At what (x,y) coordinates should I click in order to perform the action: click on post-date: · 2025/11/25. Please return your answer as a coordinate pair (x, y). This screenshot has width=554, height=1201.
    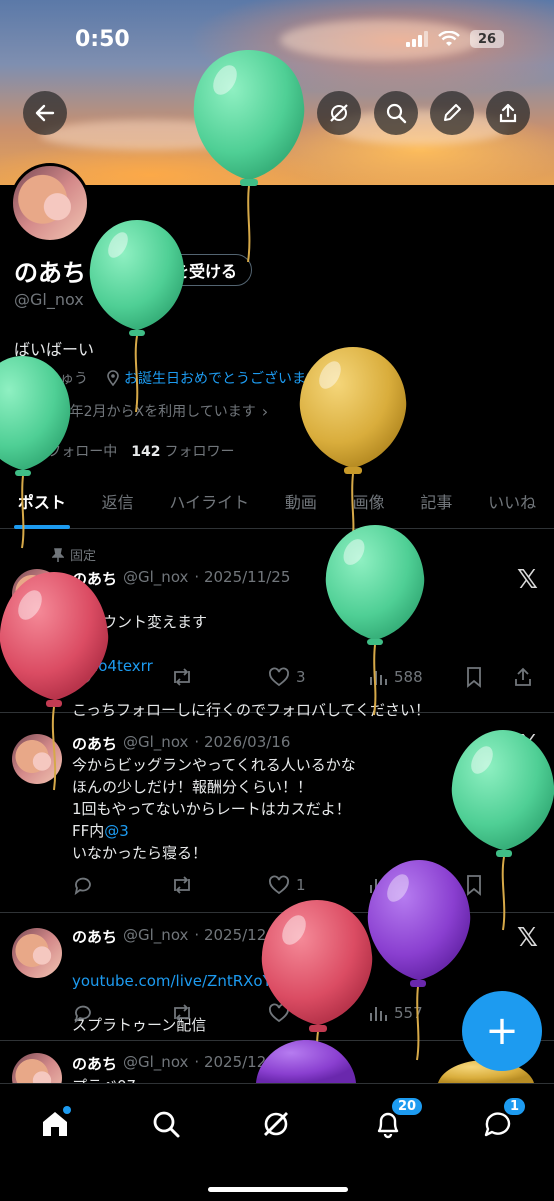
    Looking at the image, I should click on (242, 577).